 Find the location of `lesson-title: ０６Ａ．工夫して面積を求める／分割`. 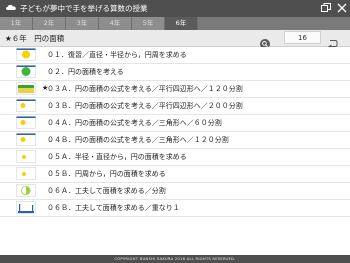

lesson-title: ０６Ａ．工夫して面積を求める／分割 is located at coordinates (106, 191).